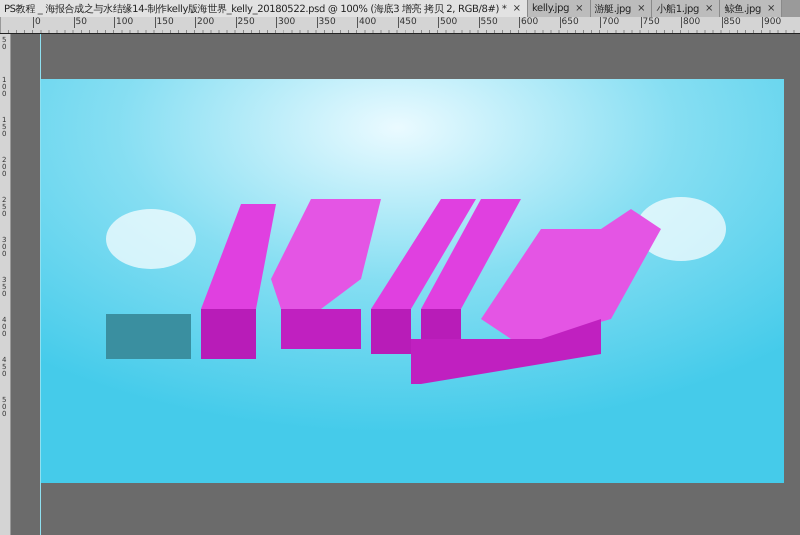 This screenshot has height=535, width=800. What do you see at coordinates (296, 22) in the screenshot?
I see `ruler-label: 300` at bounding box center [296, 22].